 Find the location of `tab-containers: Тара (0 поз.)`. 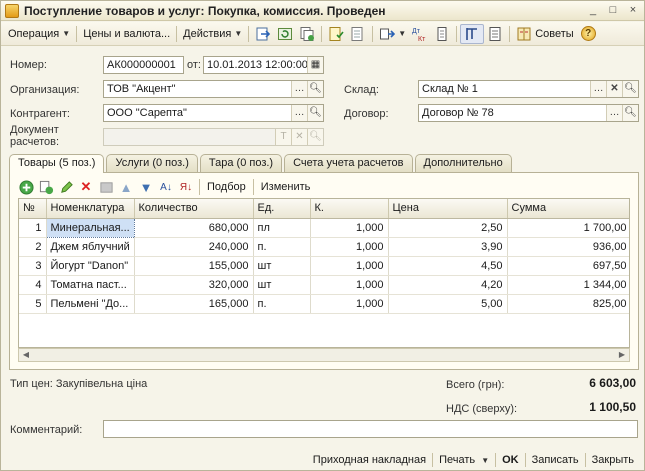

tab-containers: Тара (0 поз.) is located at coordinates (241, 163).